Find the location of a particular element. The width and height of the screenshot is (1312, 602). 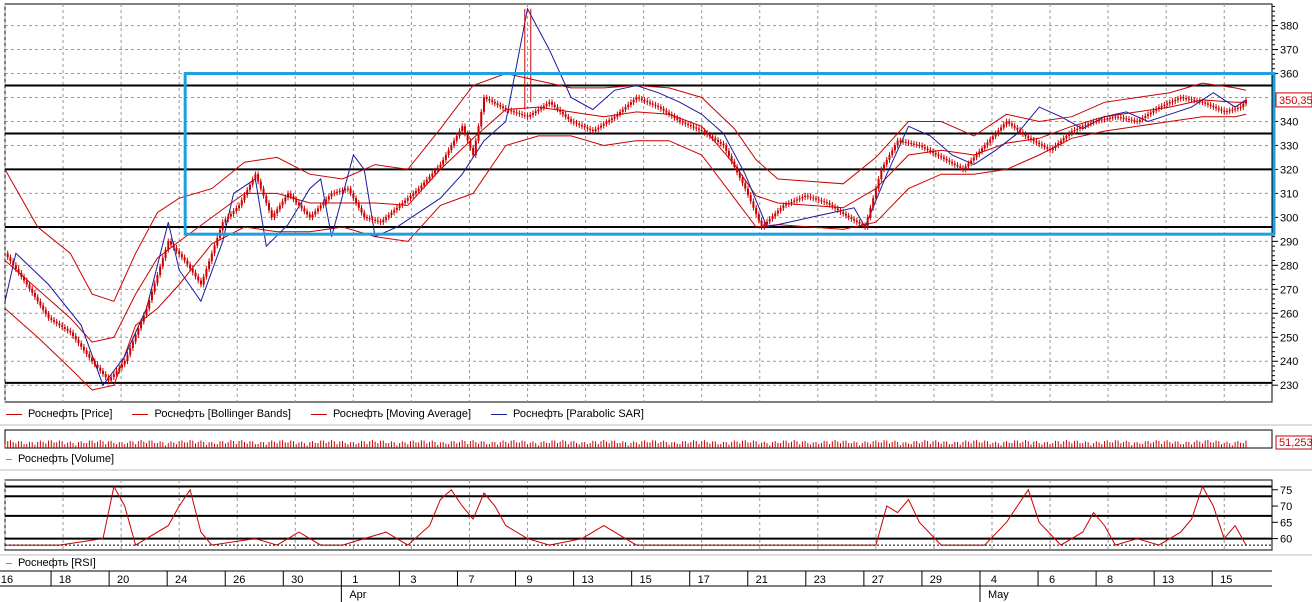

x-tick-label: 20 is located at coordinates (123, 580).